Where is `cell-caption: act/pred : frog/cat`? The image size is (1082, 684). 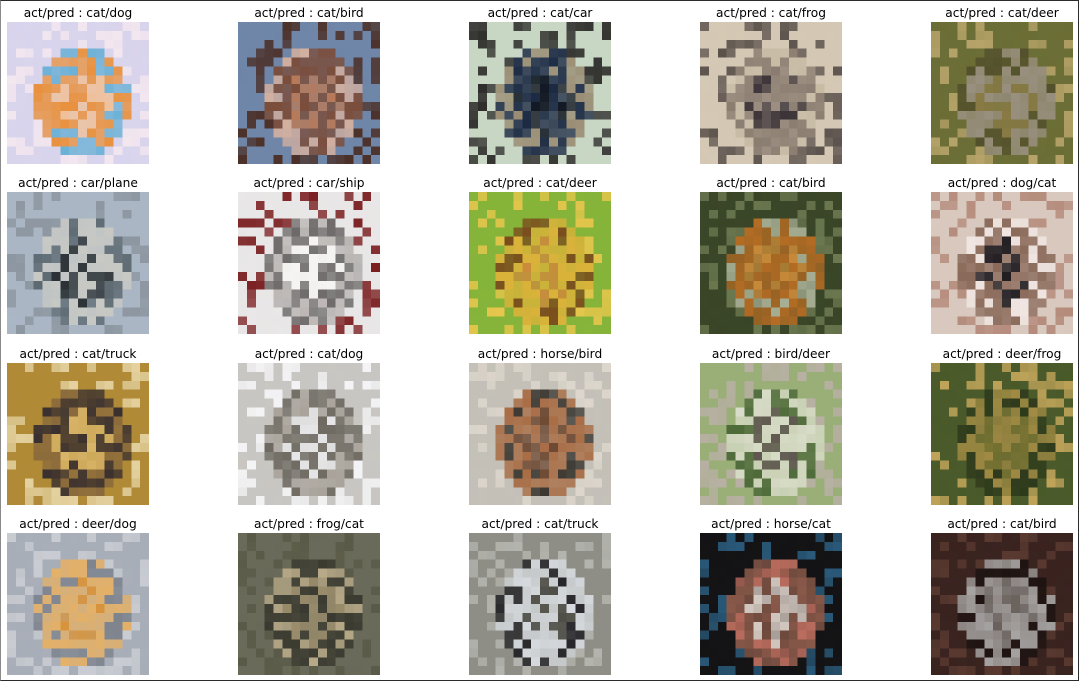 cell-caption: act/pred : frog/cat is located at coordinates (309, 524).